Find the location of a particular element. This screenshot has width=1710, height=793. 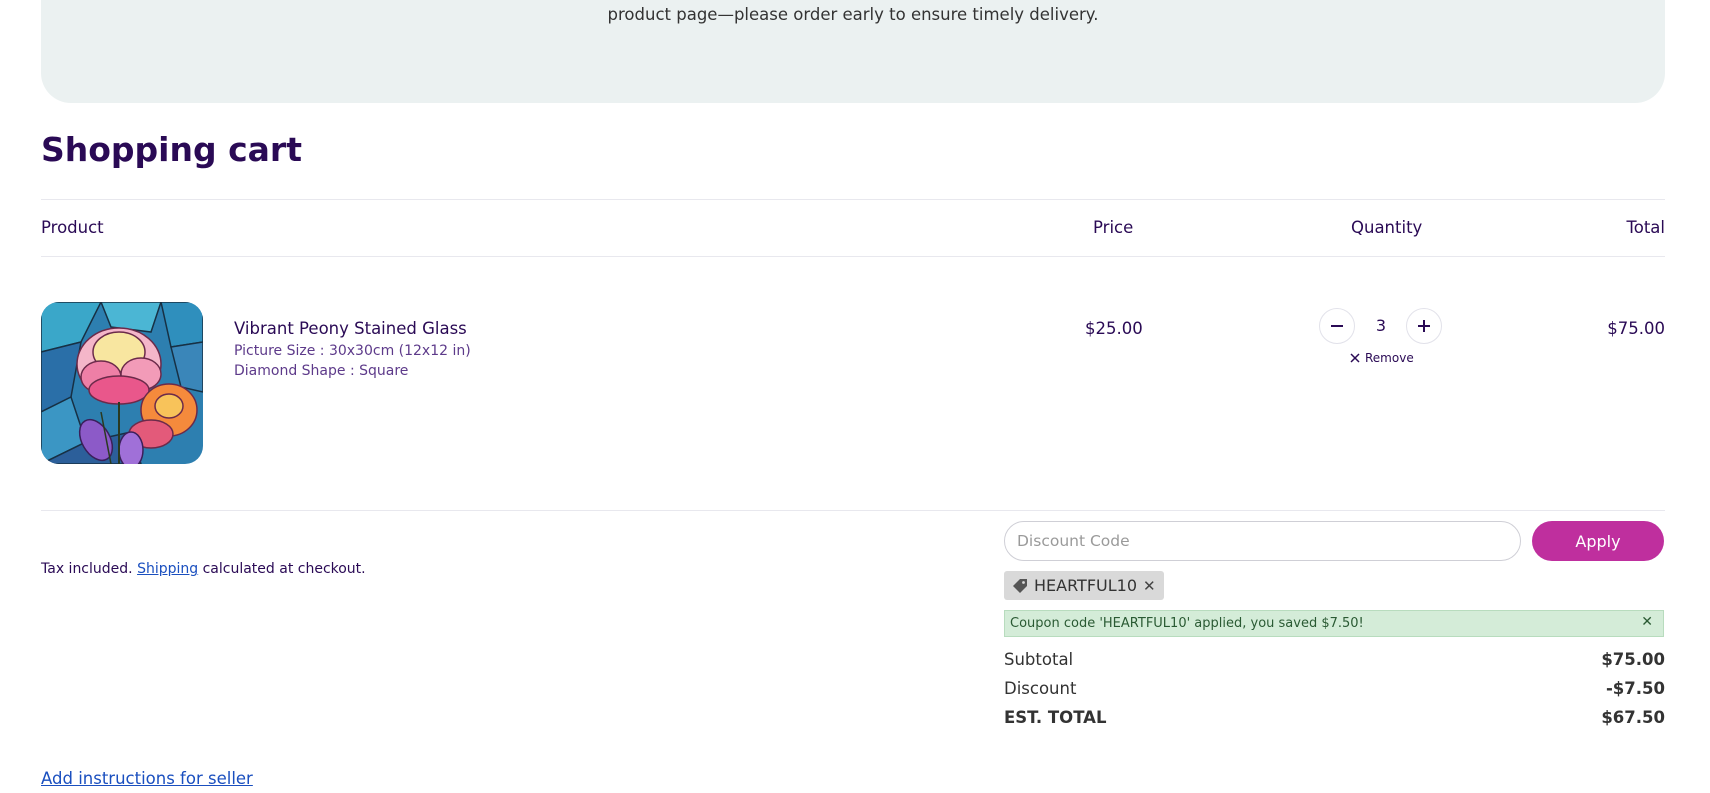

product-option-shape: Diamond Shape : Square is located at coordinates (321, 371).